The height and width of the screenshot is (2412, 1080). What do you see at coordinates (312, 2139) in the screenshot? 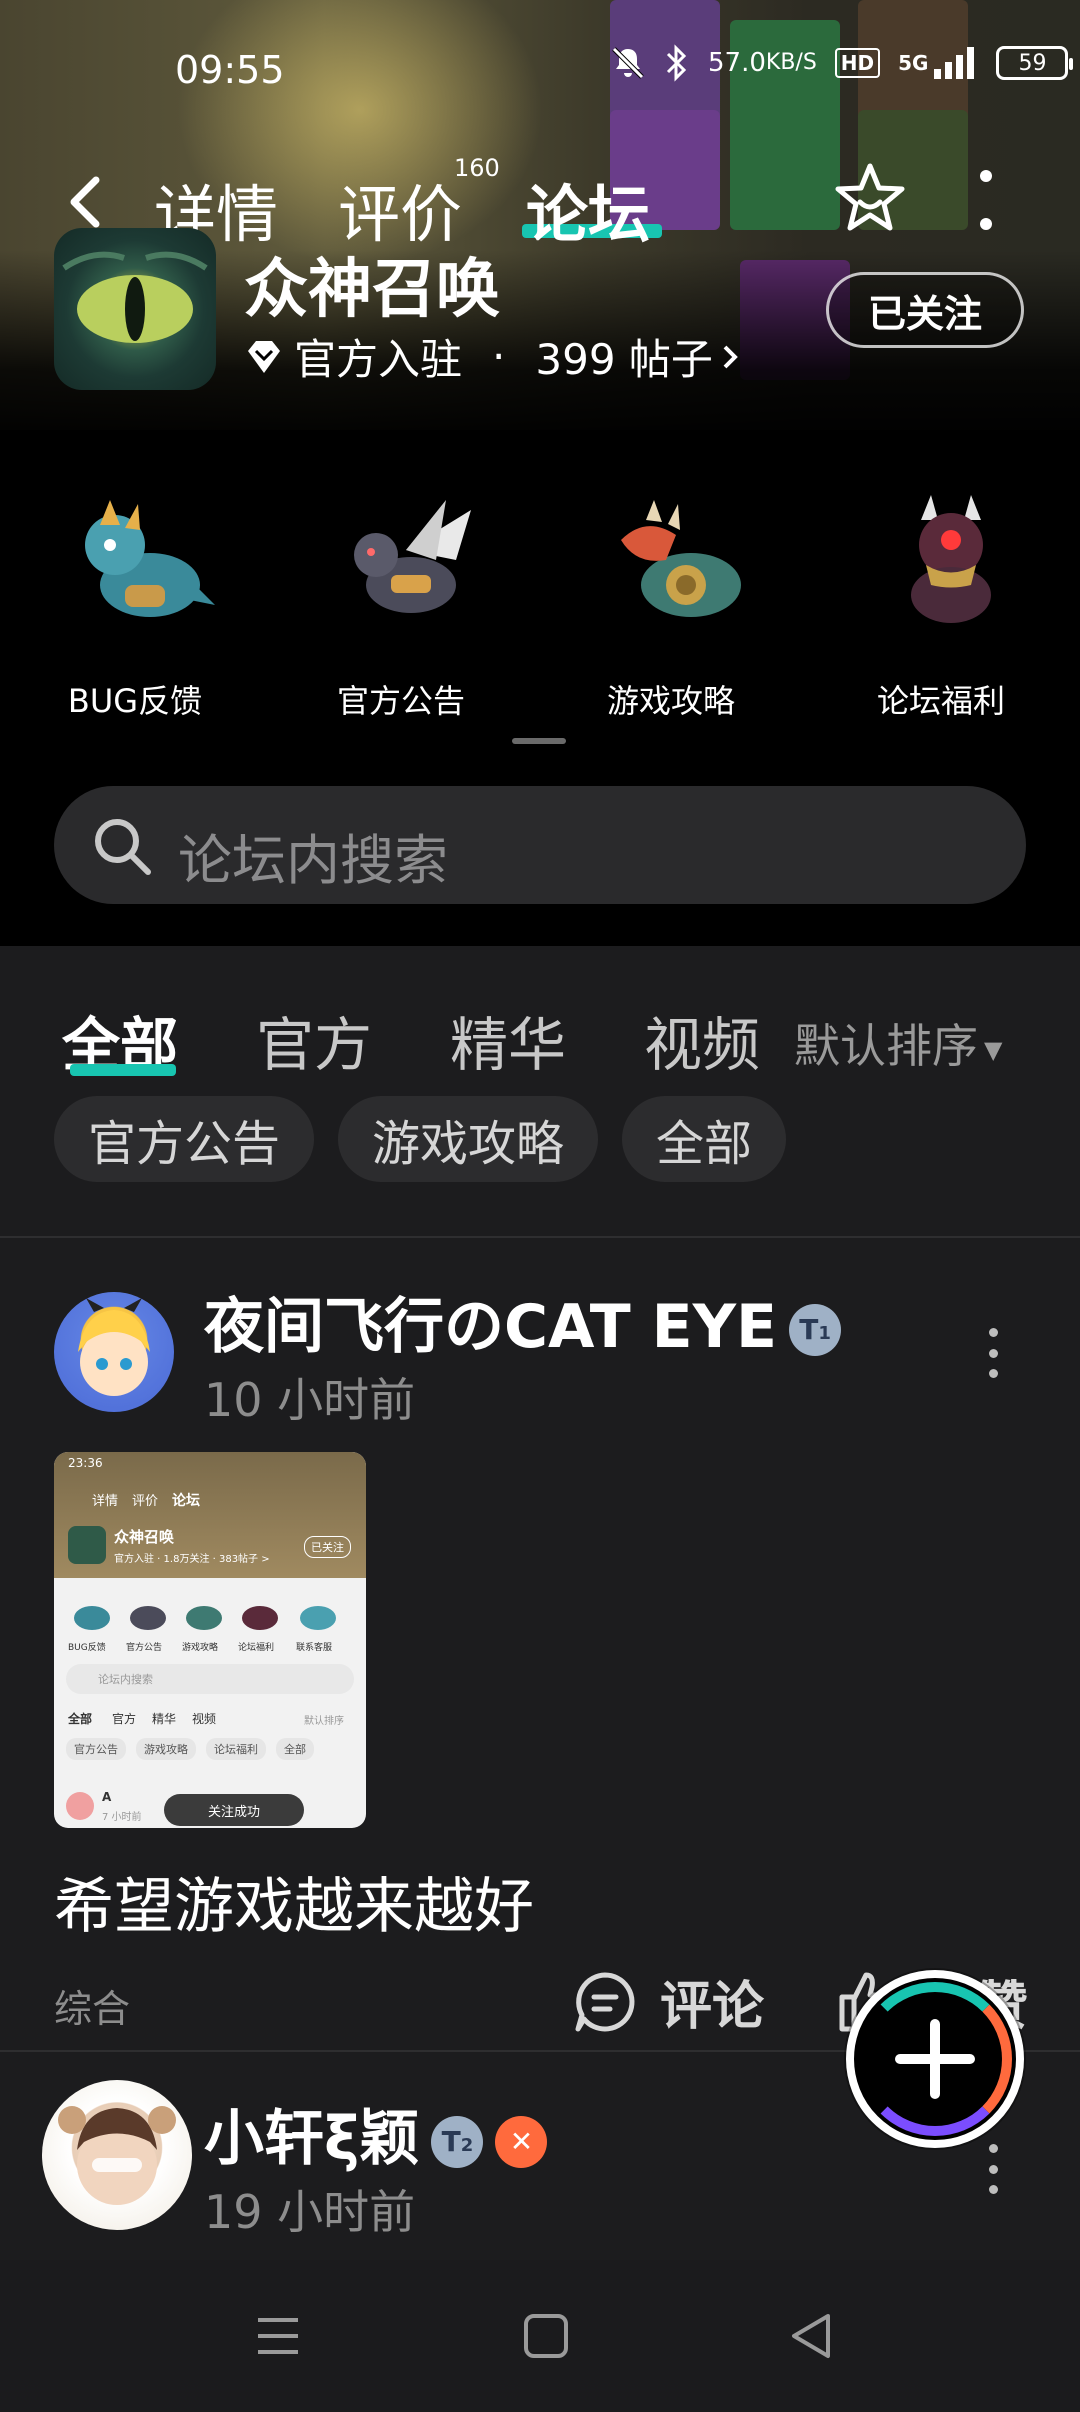
I see `author-name: 小轩ξ颖` at bounding box center [312, 2139].